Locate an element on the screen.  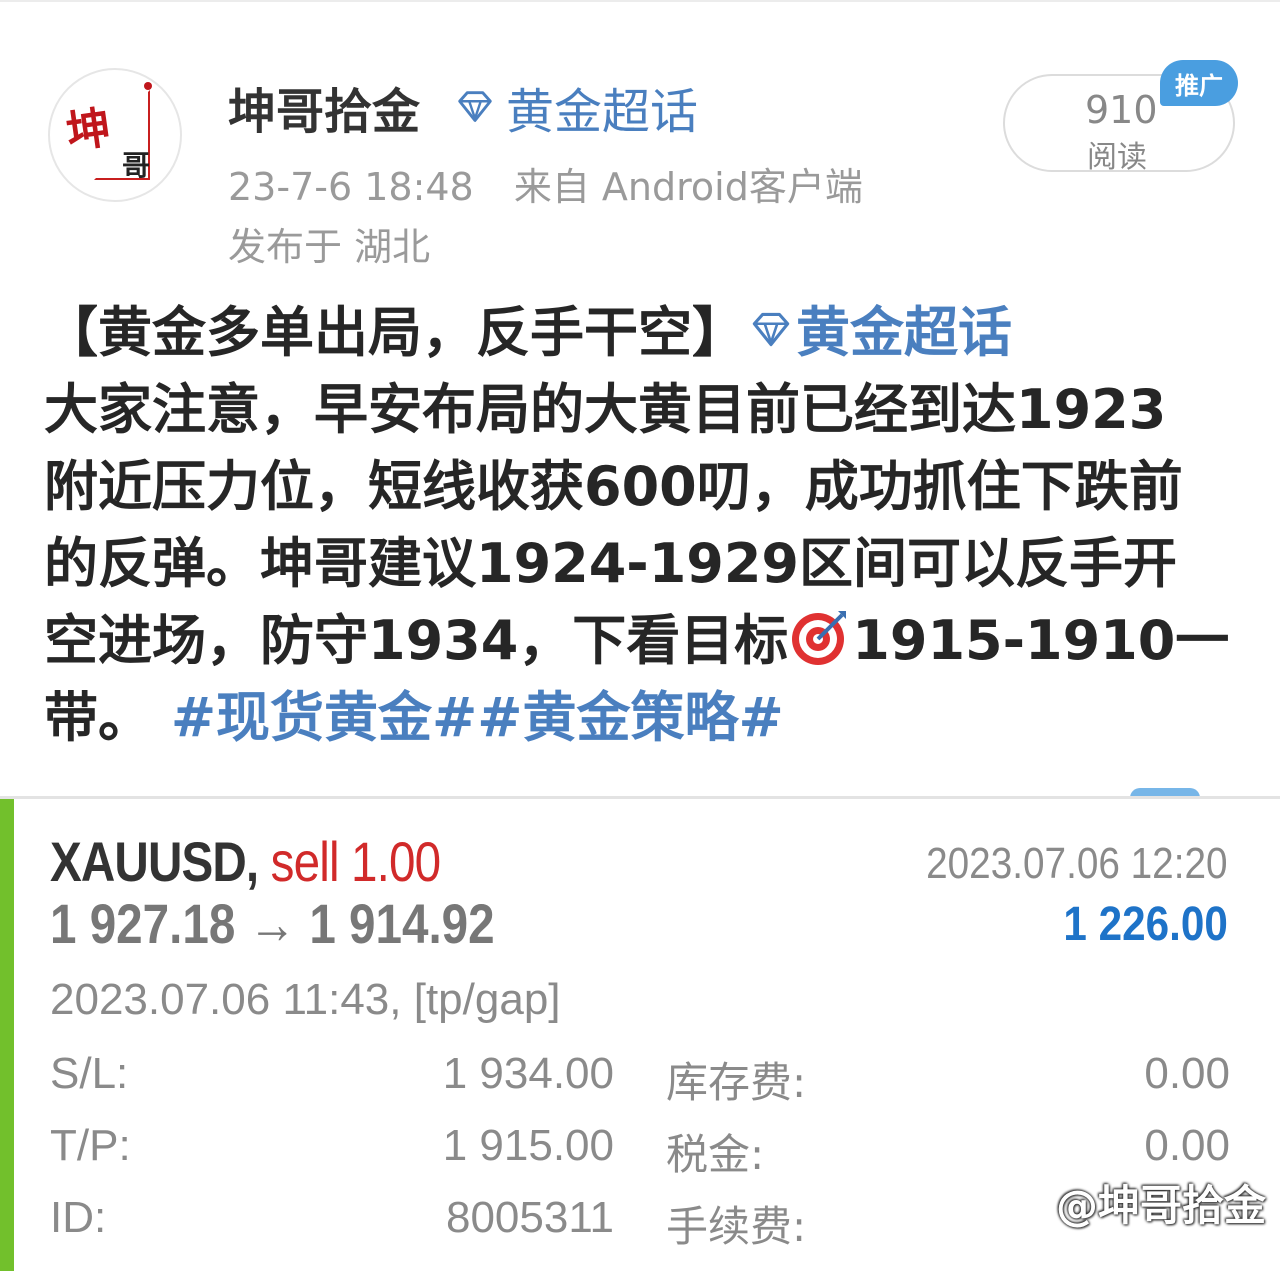
tax-value: 0.00 is located at coordinates (1187, 1145).